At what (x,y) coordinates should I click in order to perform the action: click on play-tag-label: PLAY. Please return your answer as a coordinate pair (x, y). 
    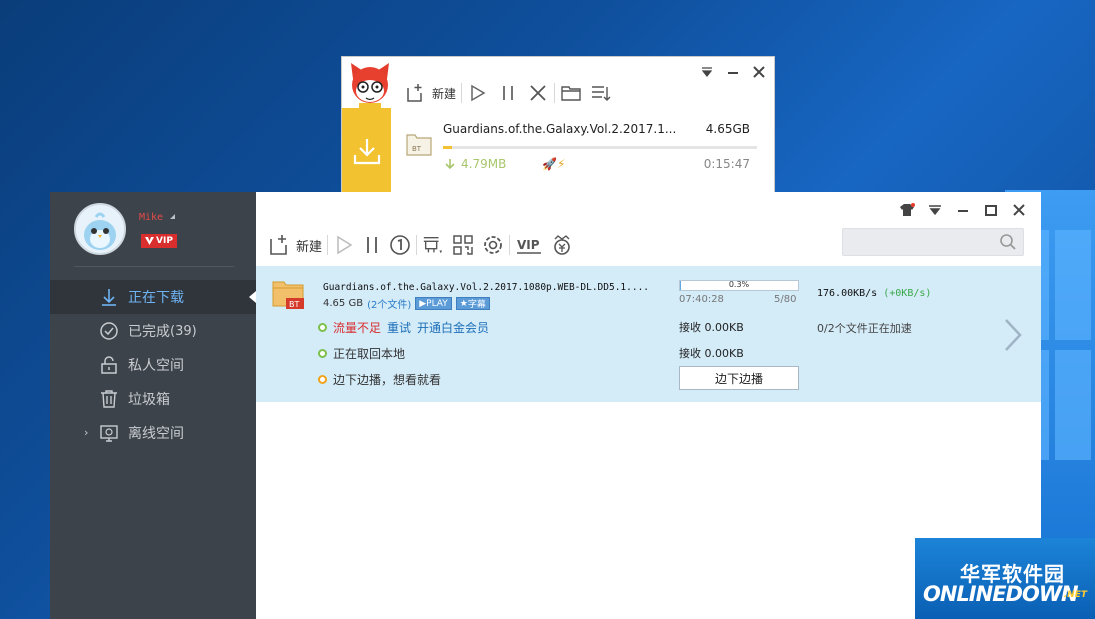
    Looking at the image, I should click on (437, 303).